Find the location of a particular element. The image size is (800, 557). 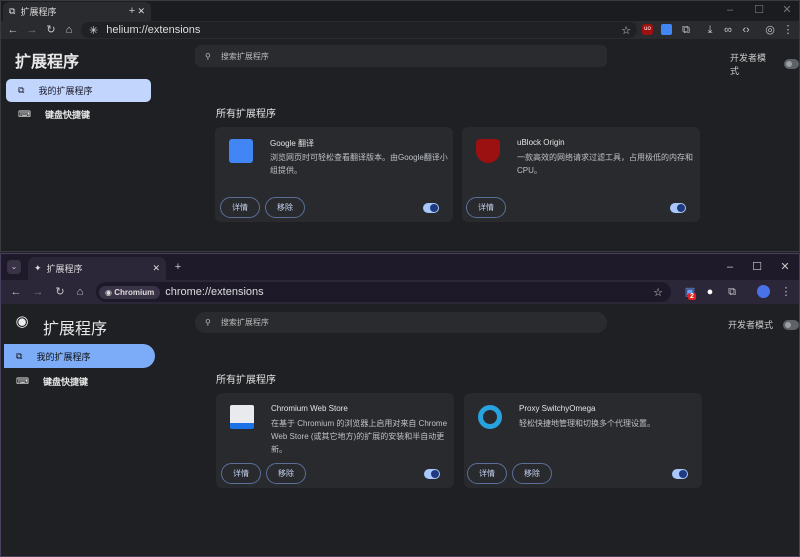

extension-name: uBlock Origin is located at coordinates (541, 142).